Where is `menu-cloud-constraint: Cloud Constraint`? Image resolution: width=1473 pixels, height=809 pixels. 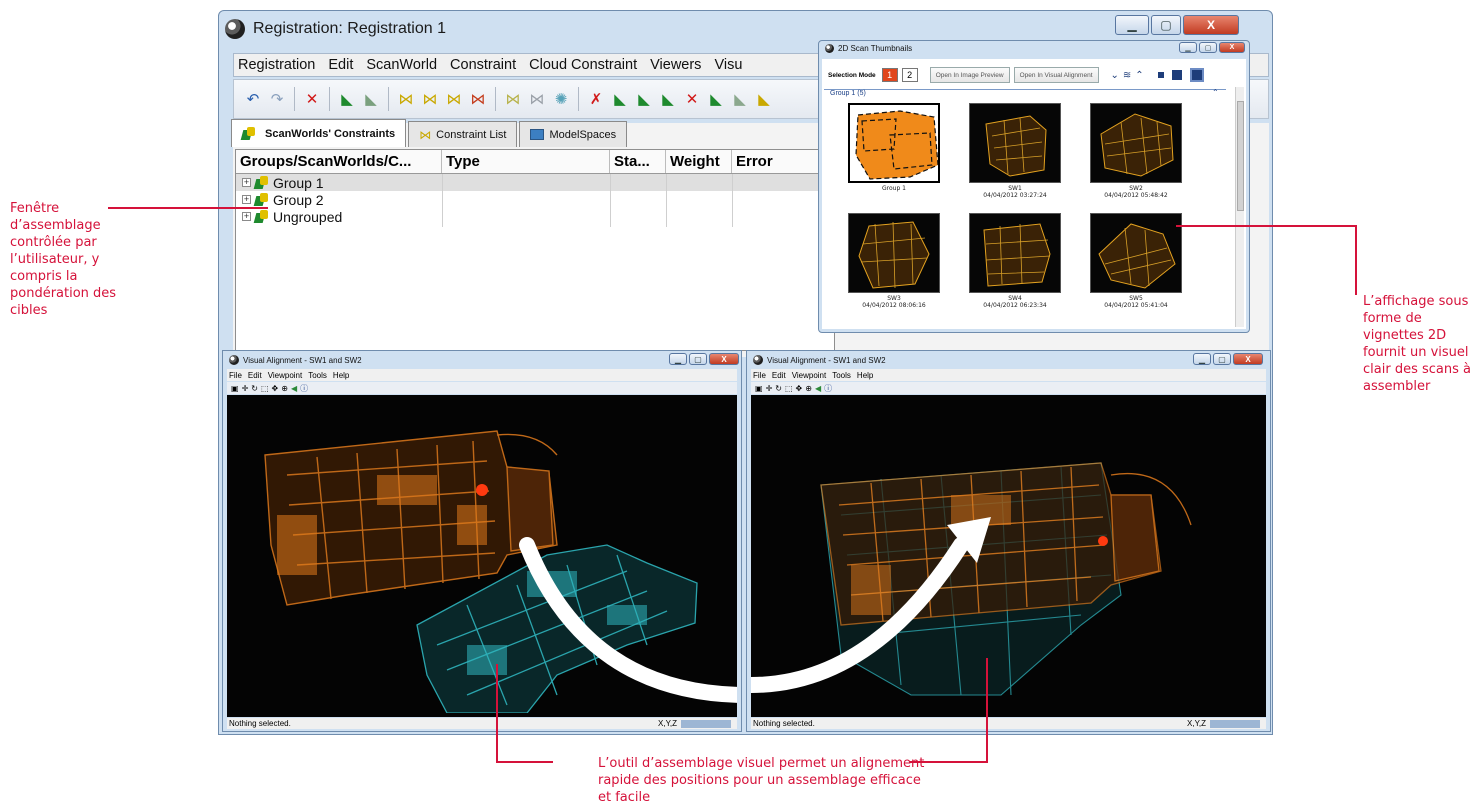
menu-cloud-constraint: Cloud Constraint is located at coordinates (583, 65).